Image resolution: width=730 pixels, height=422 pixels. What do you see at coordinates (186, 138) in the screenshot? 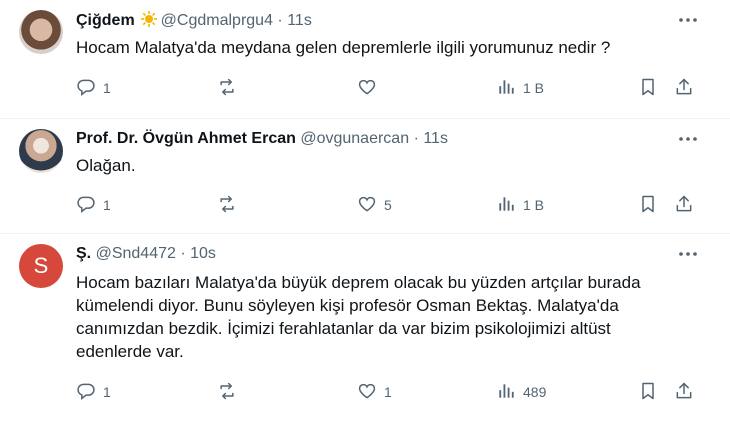
I see `author-name: Prof. Dr. Övgün Ahmet Ercan` at bounding box center [186, 138].